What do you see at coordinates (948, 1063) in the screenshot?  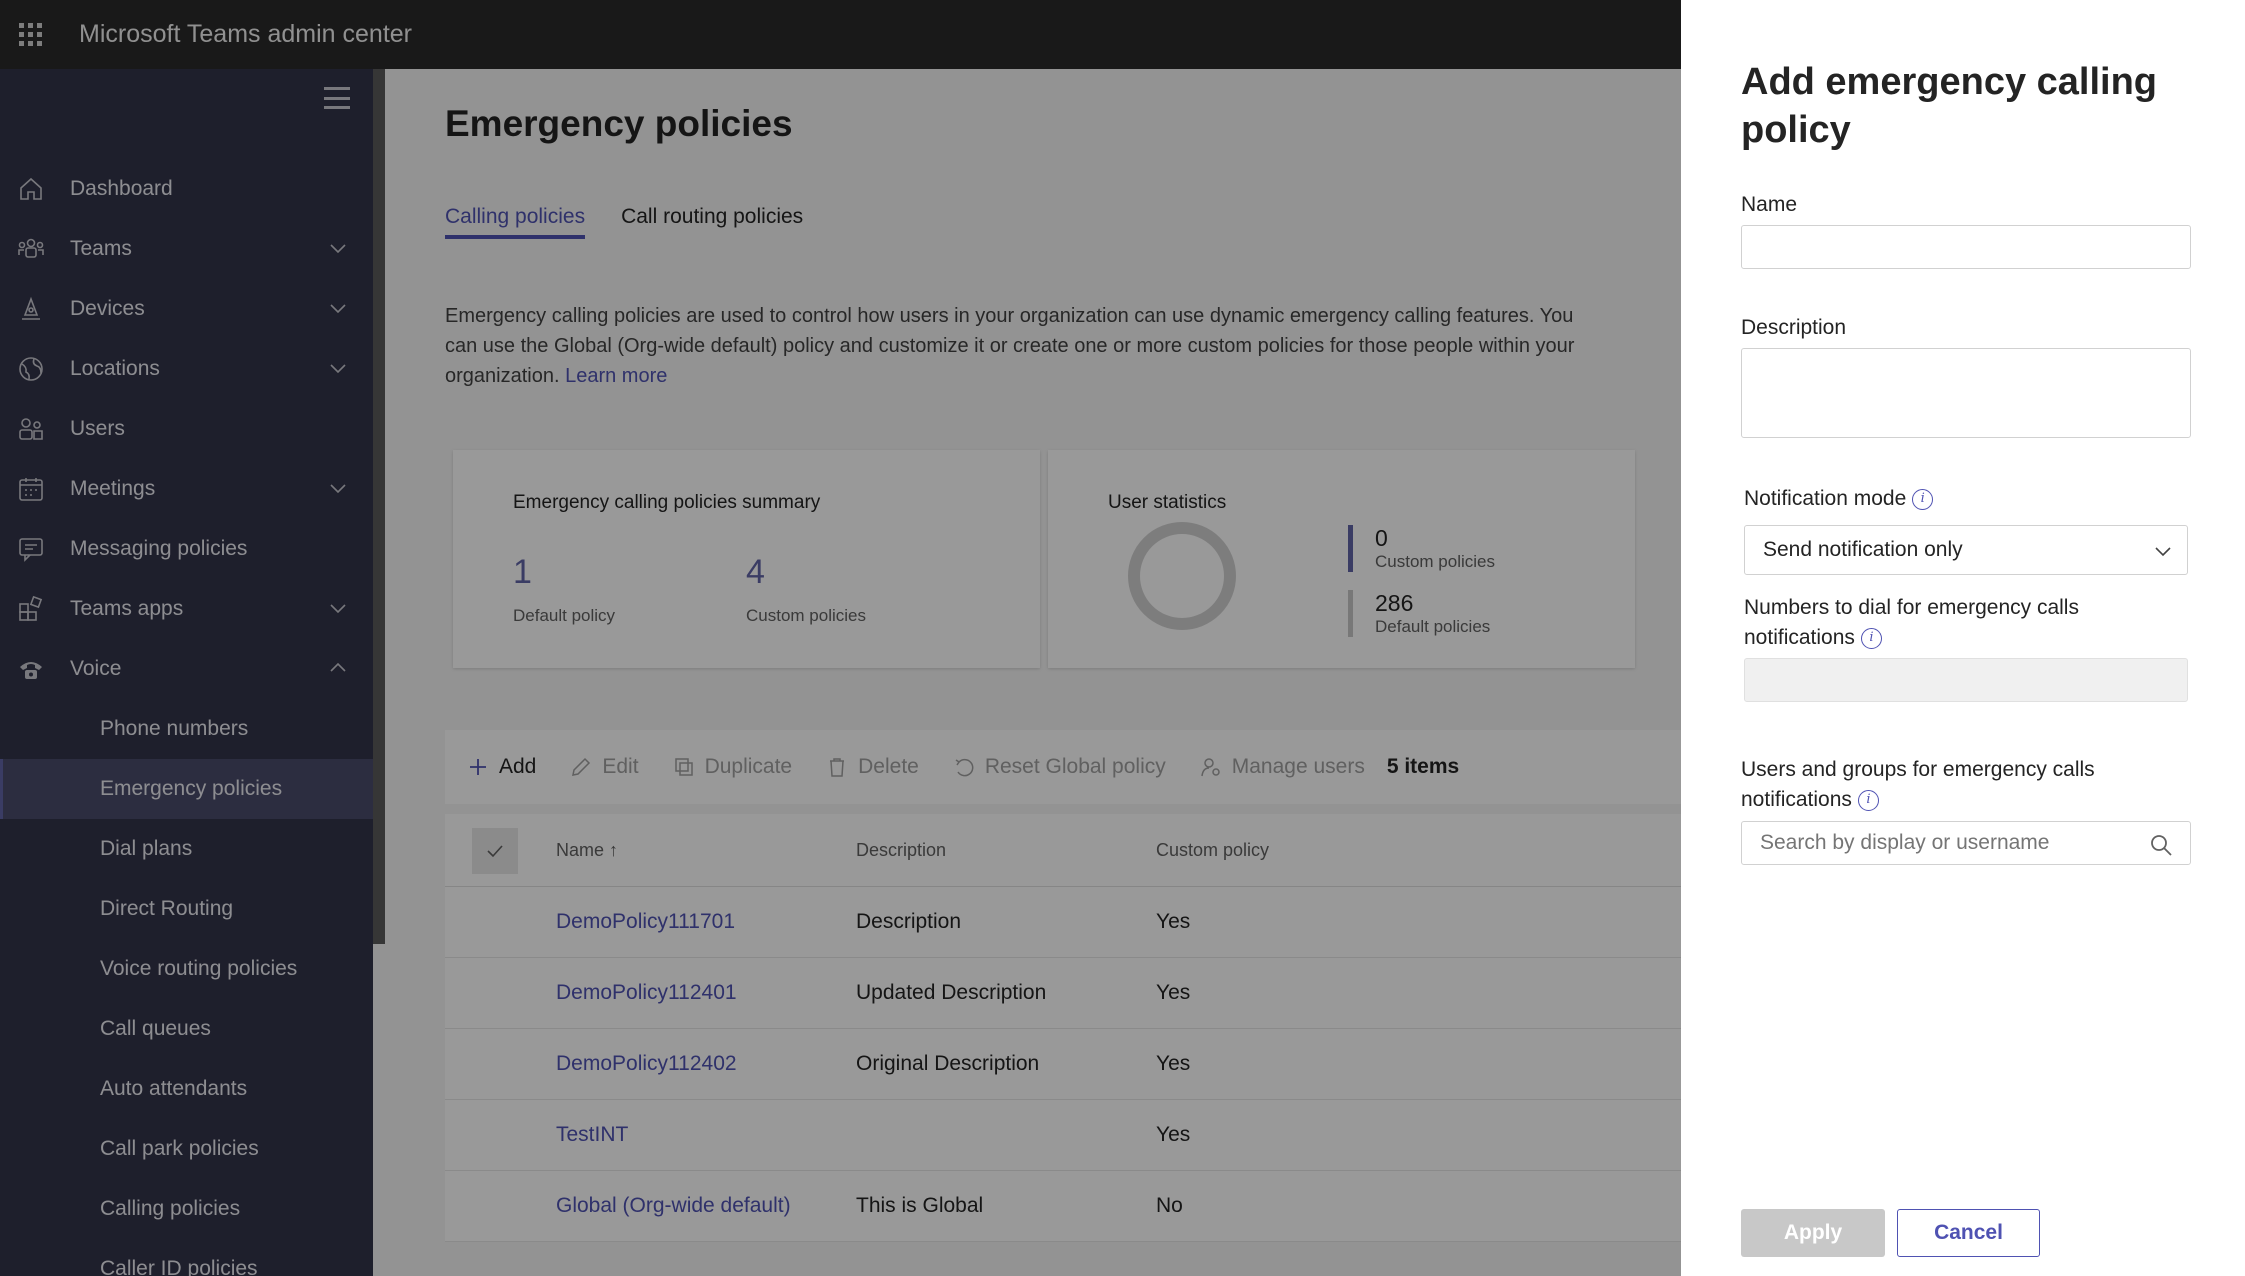 I see `policy-description: Original Description` at bounding box center [948, 1063].